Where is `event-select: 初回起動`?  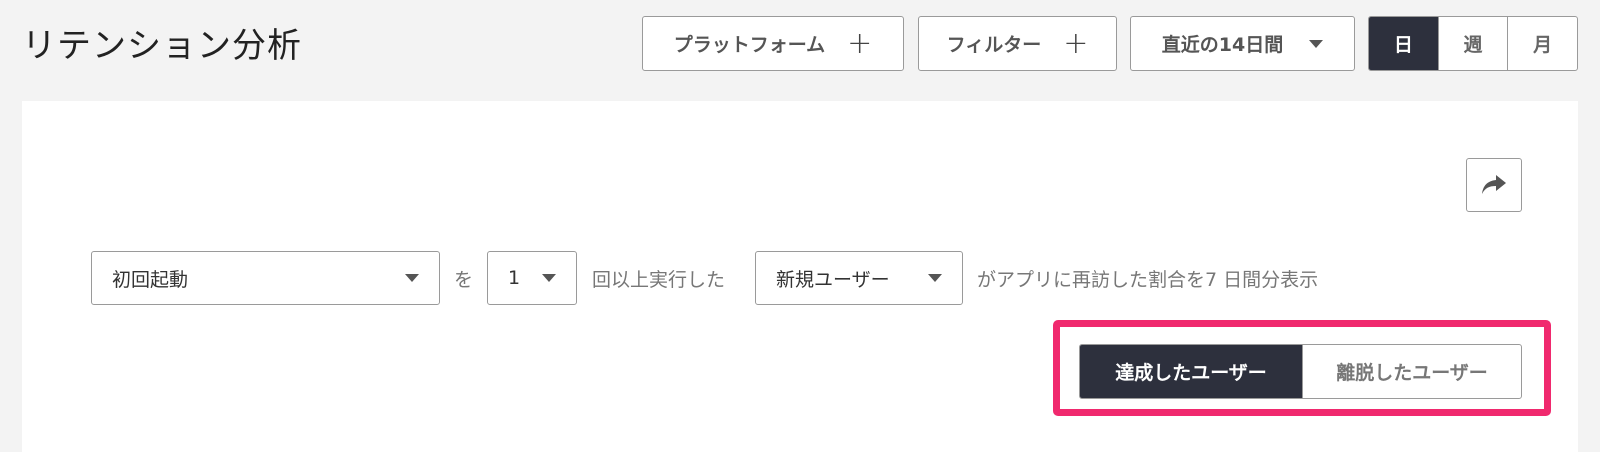 event-select: 初回起動 is located at coordinates (265, 278).